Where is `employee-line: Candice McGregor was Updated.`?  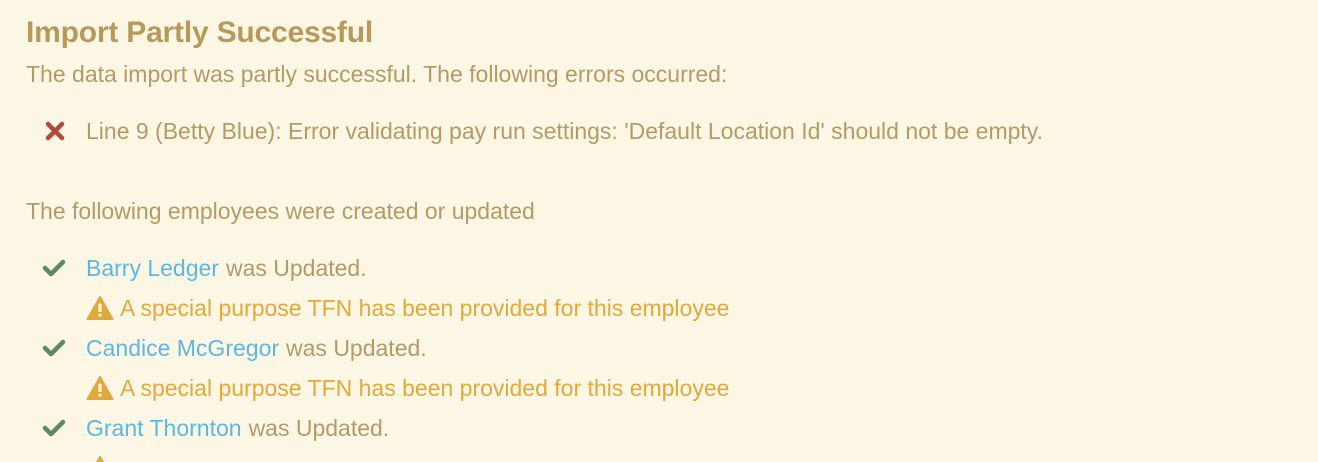
employee-line: Candice McGregor was Updated. is located at coordinates (667, 348).